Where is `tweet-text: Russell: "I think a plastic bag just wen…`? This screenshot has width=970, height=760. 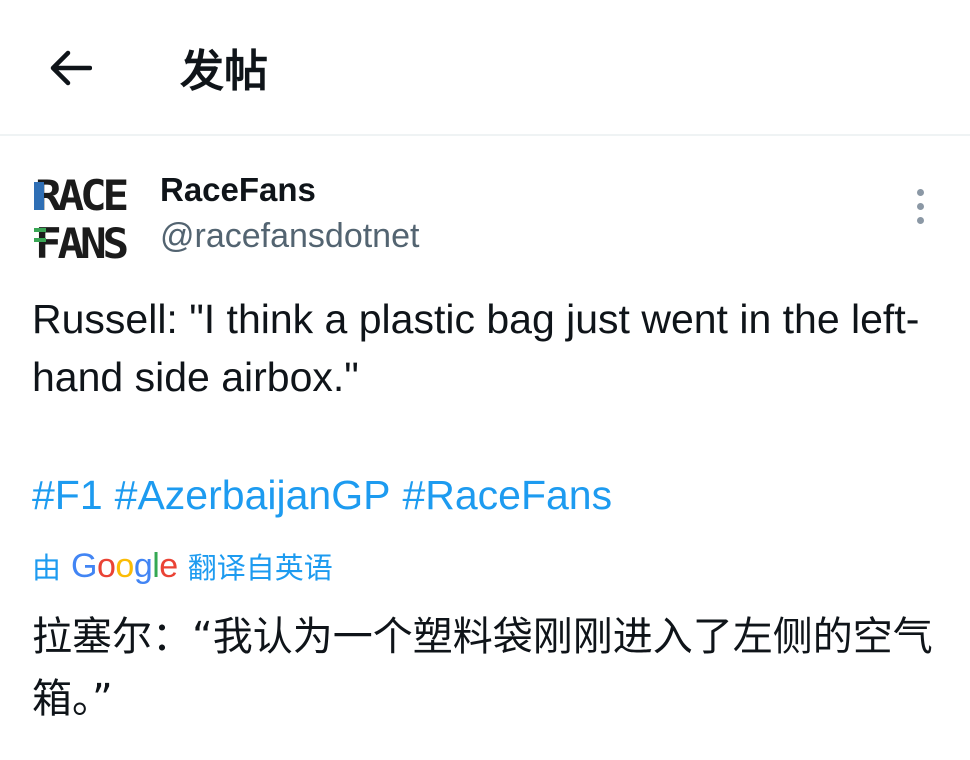
tweet-text: Russell: "I think a plastic bag just wen… is located at coordinates (476, 348).